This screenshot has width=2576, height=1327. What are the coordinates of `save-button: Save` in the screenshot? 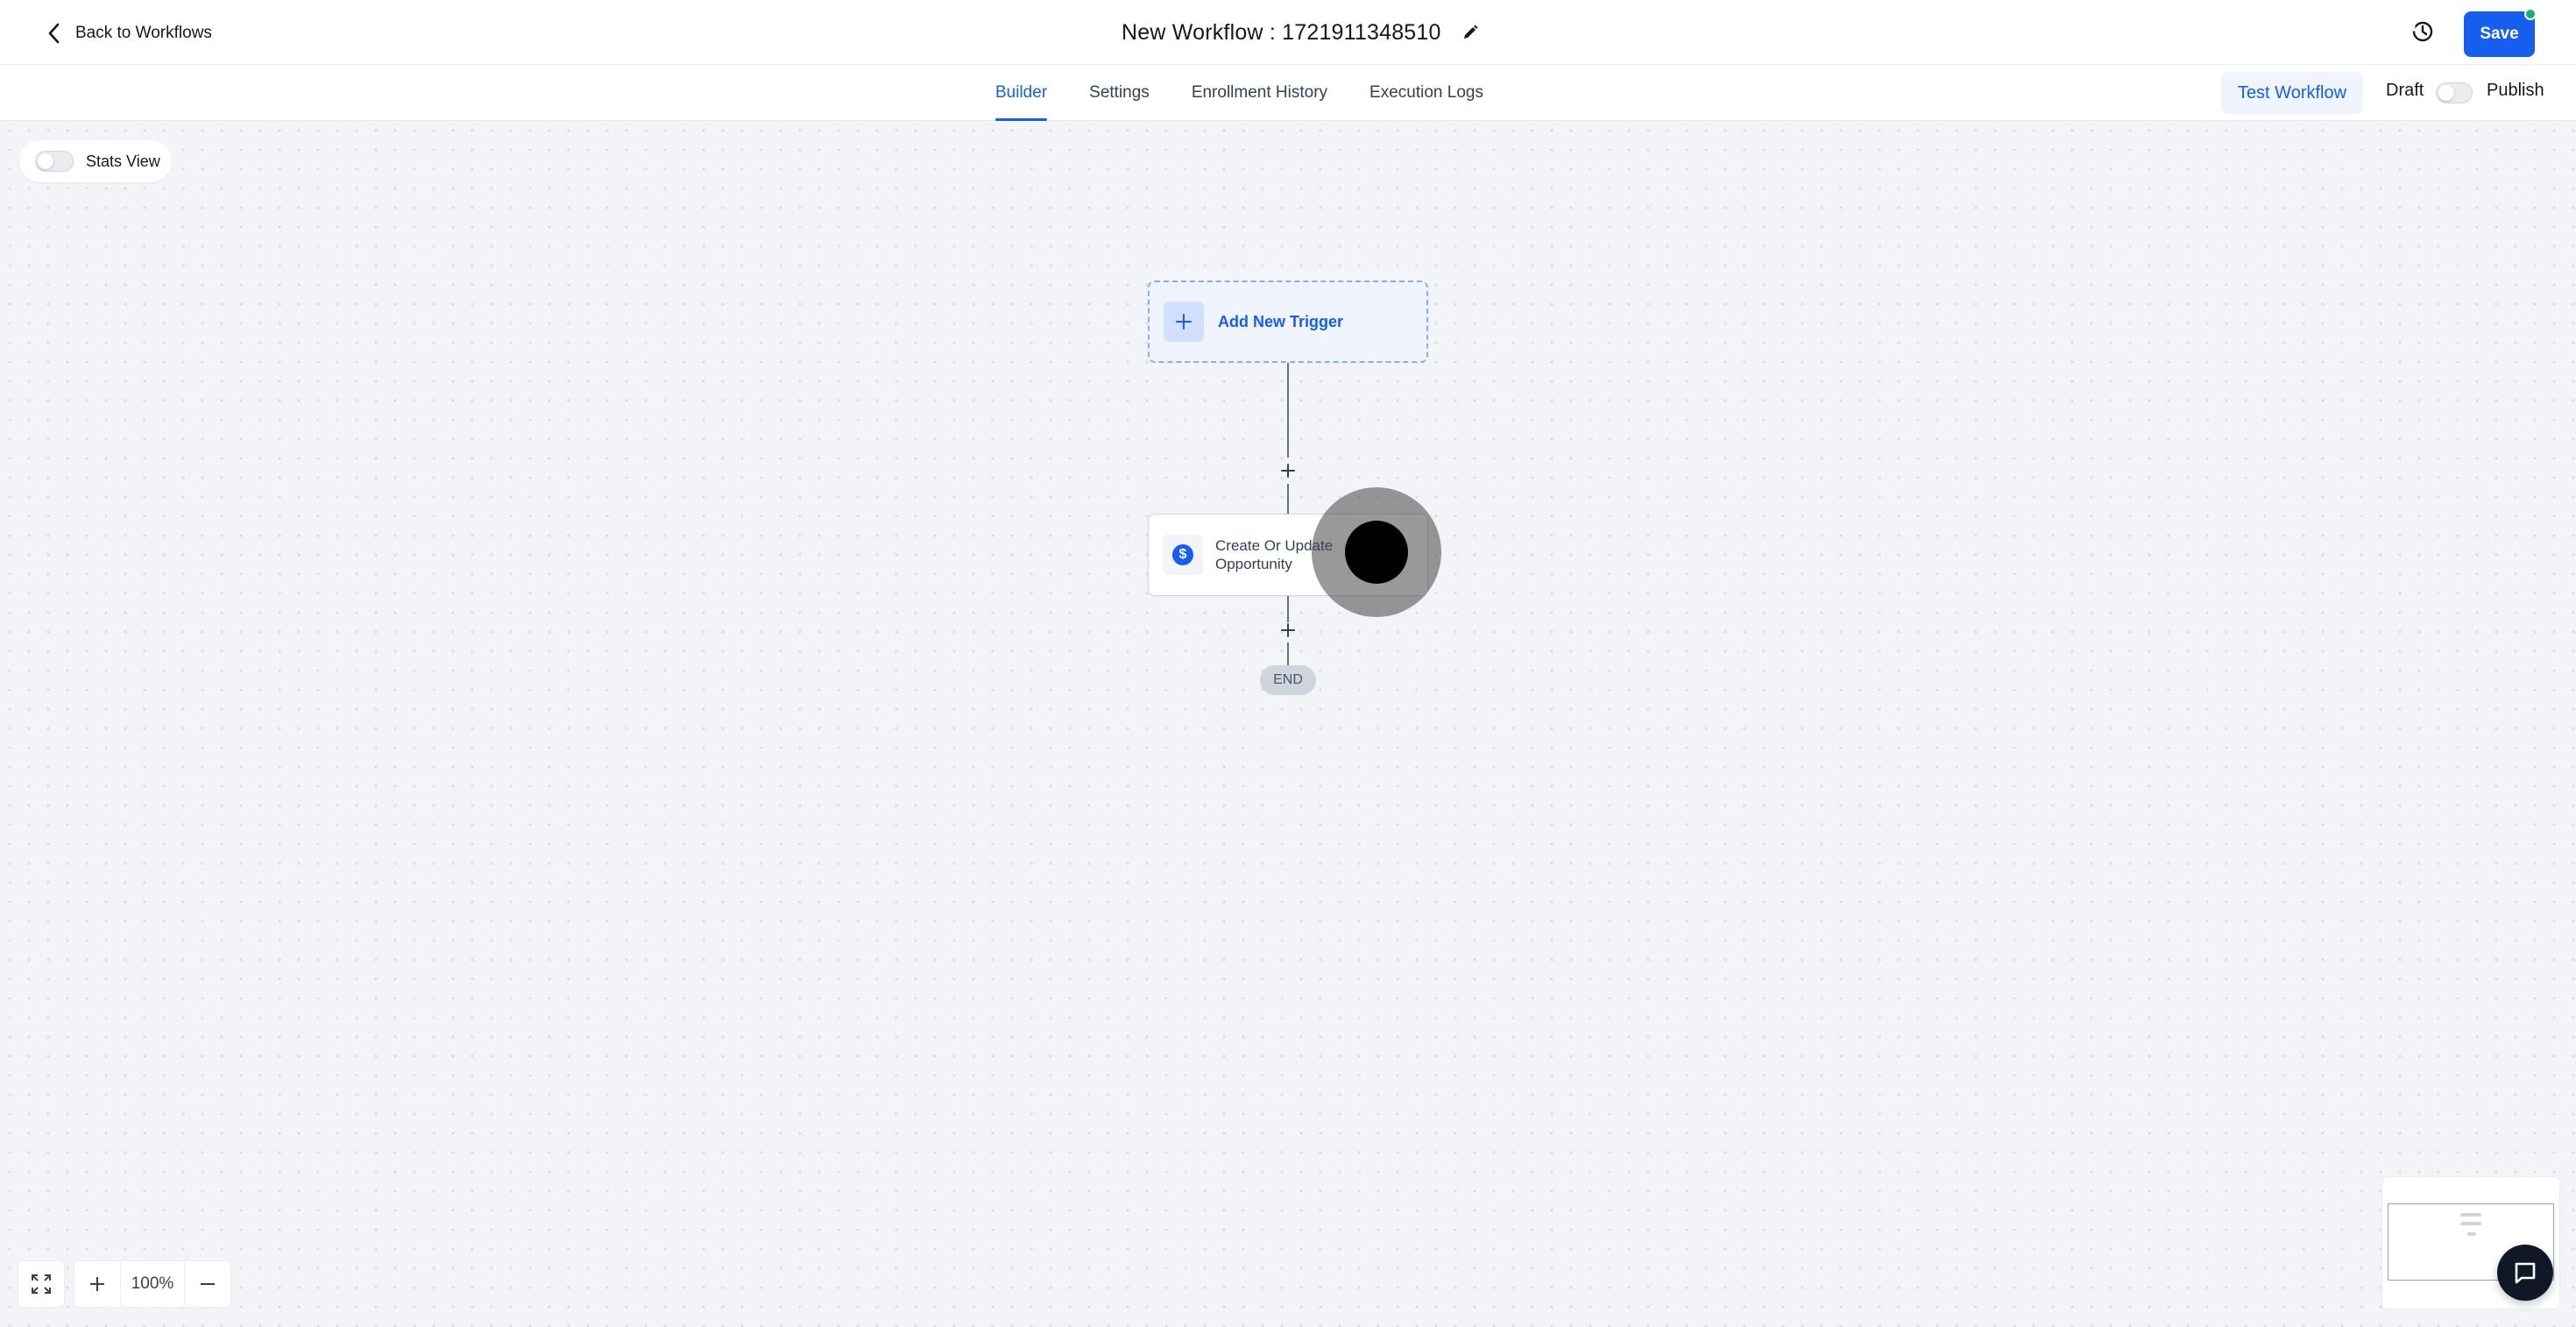 It's located at (2499, 34).